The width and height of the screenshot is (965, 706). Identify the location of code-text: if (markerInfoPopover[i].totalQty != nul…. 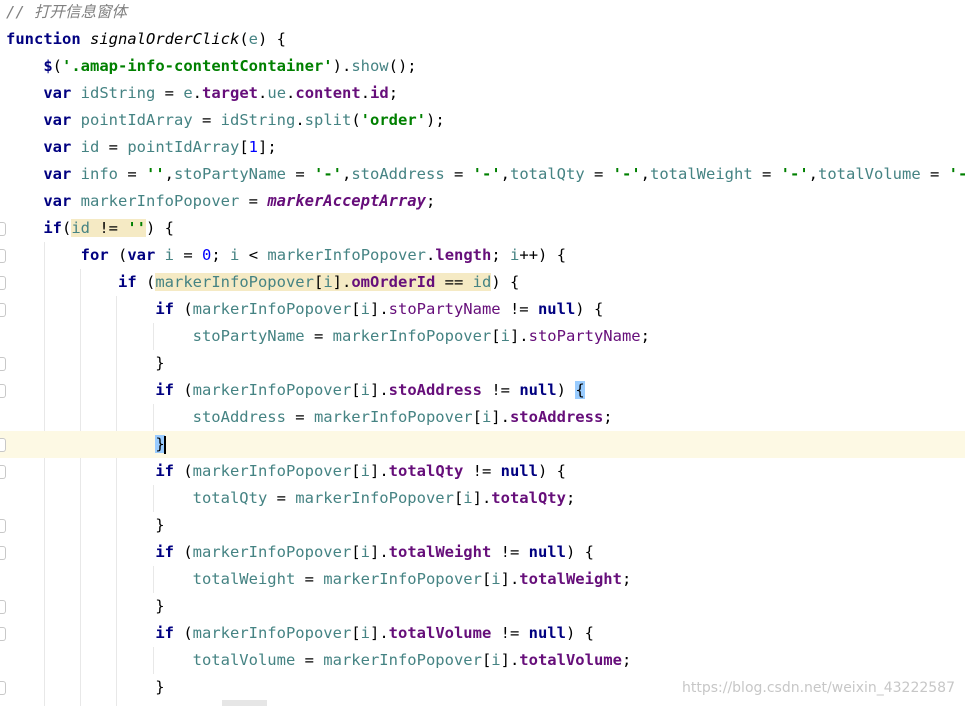
(286, 471).